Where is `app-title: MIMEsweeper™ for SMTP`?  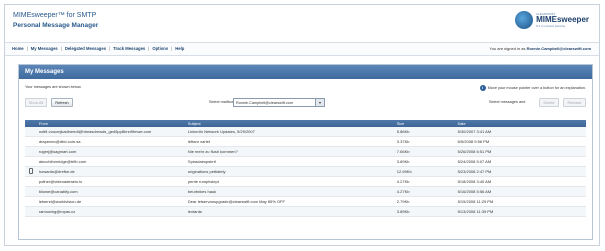
app-title: MIMEsweeper™ for SMTP is located at coordinates (55, 15).